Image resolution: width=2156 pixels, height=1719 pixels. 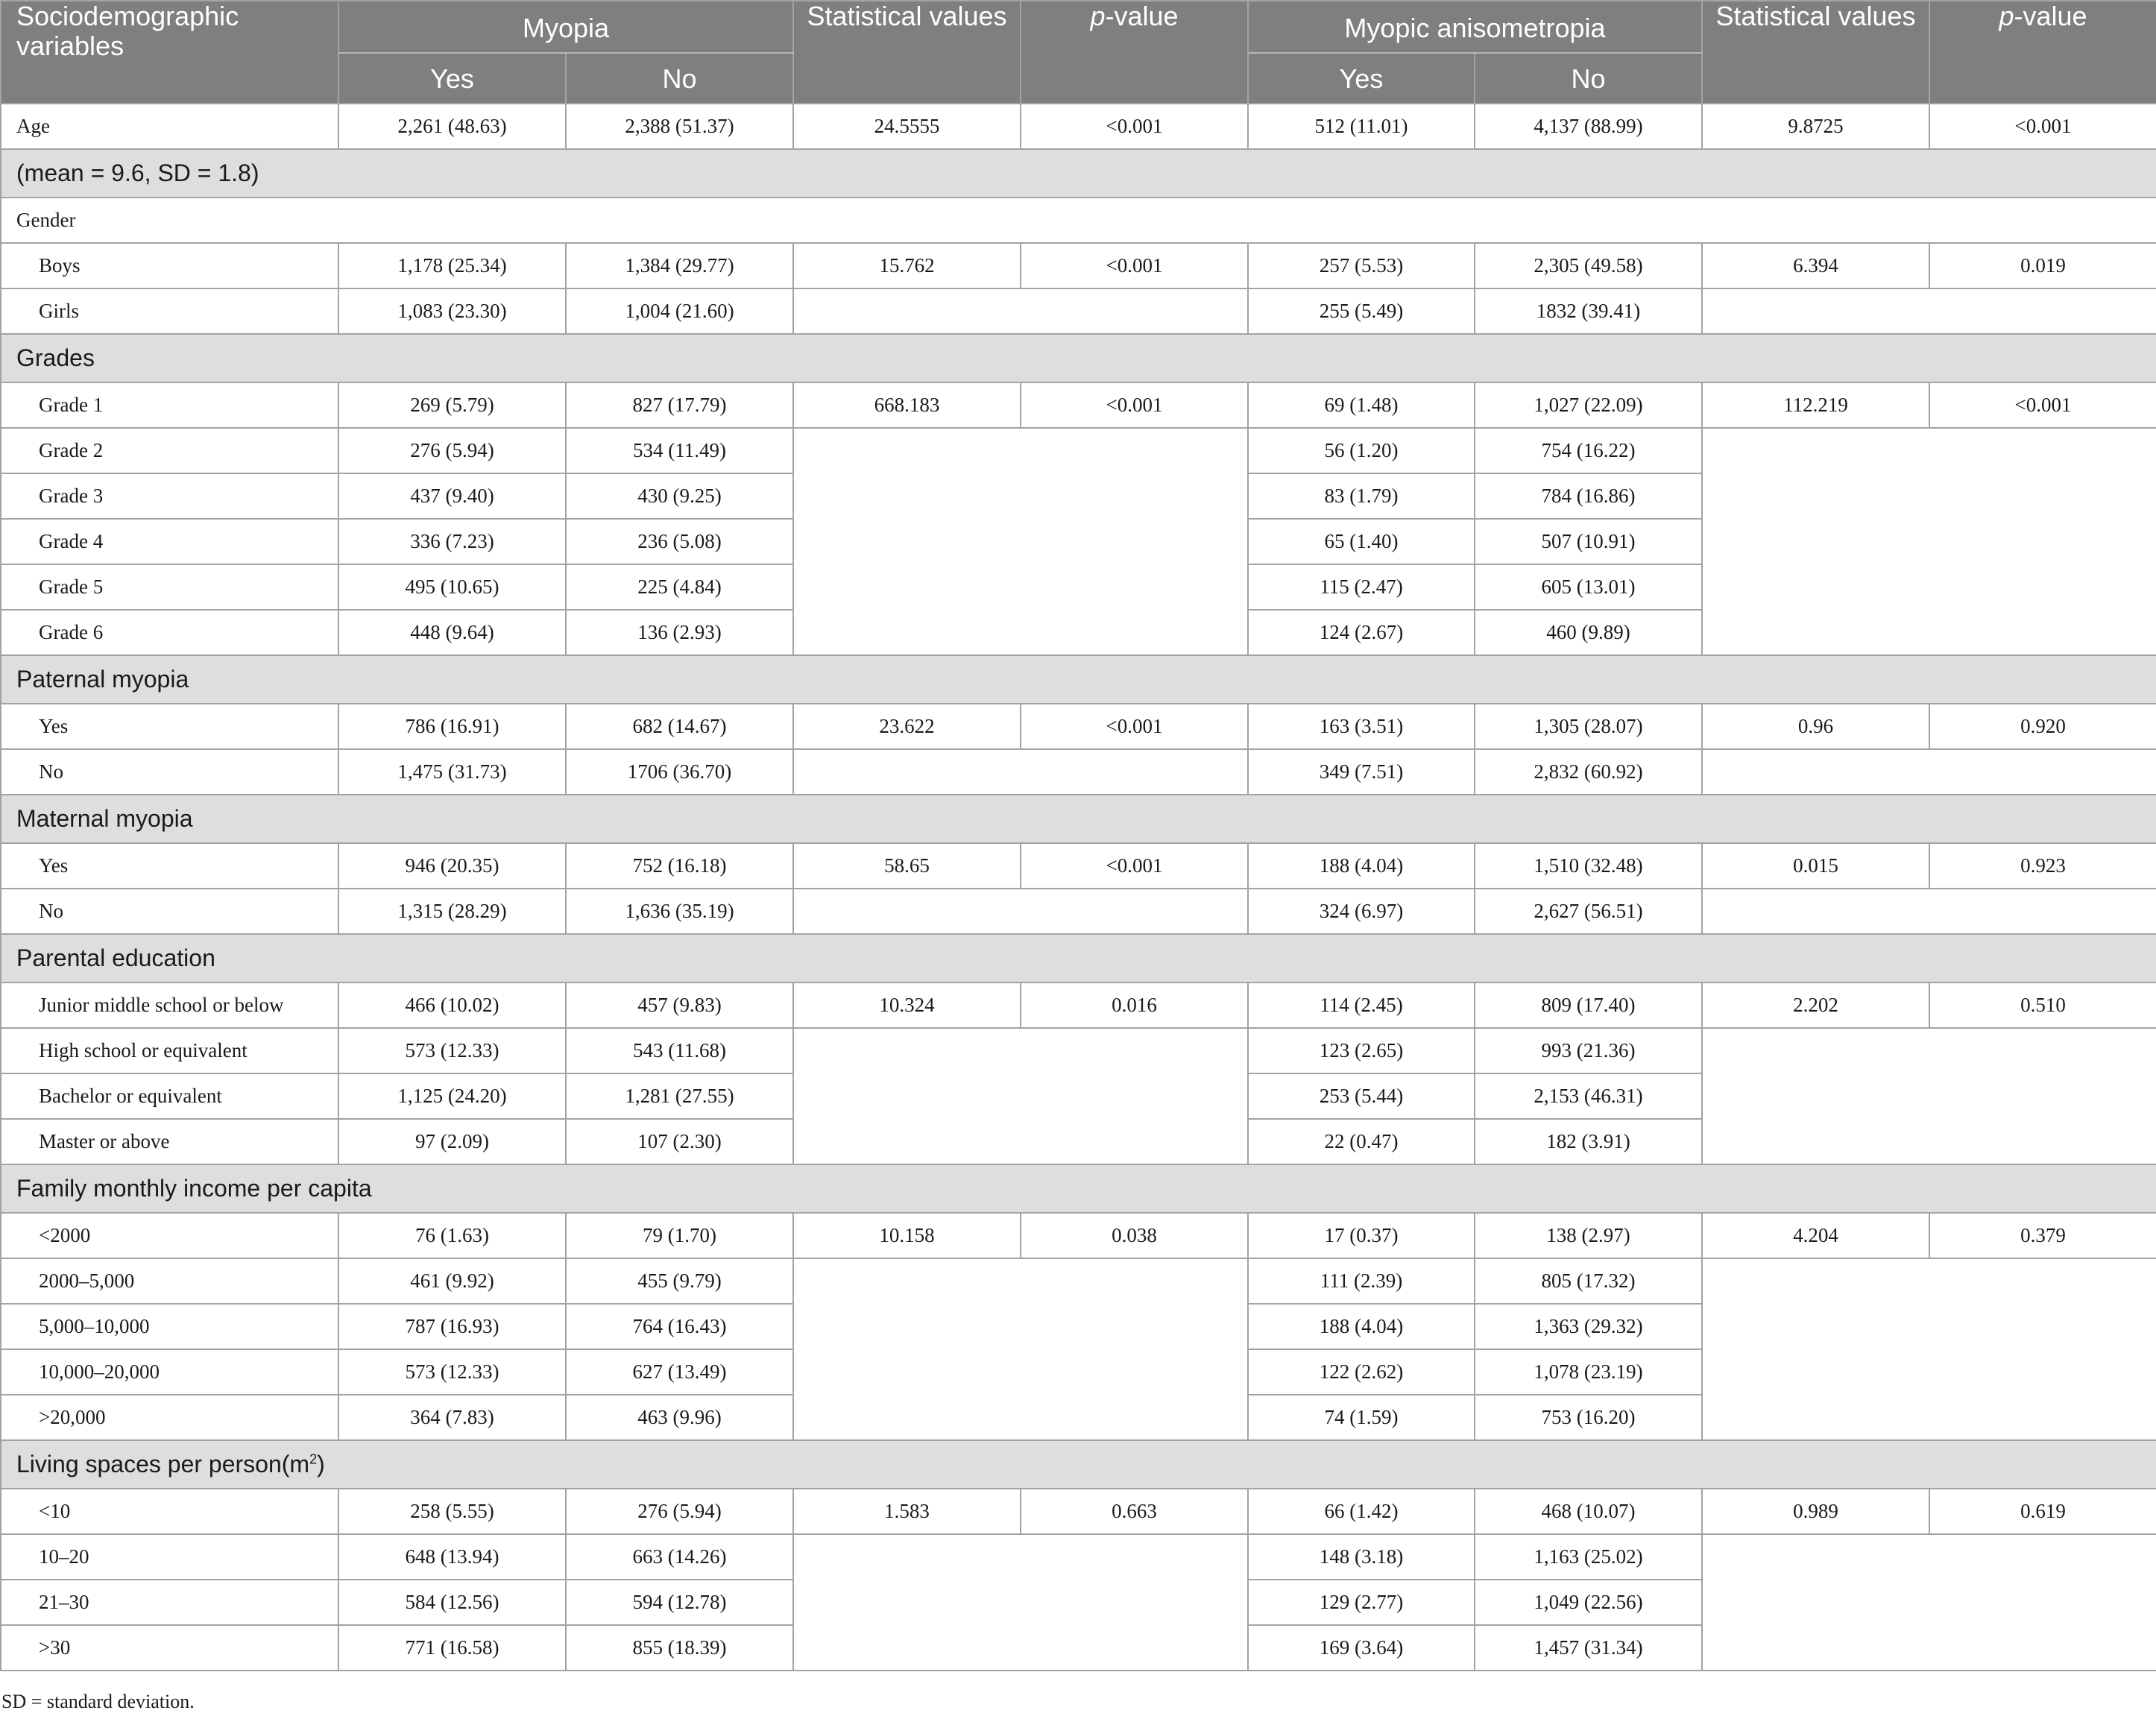 What do you see at coordinates (452, 1647) in the screenshot?
I see `cell: 771 (16.58)` at bounding box center [452, 1647].